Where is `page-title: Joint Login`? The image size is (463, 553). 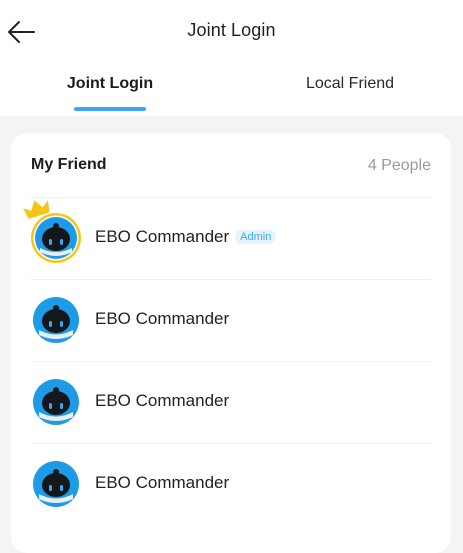 page-title: Joint Login is located at coordinates (231, 30).